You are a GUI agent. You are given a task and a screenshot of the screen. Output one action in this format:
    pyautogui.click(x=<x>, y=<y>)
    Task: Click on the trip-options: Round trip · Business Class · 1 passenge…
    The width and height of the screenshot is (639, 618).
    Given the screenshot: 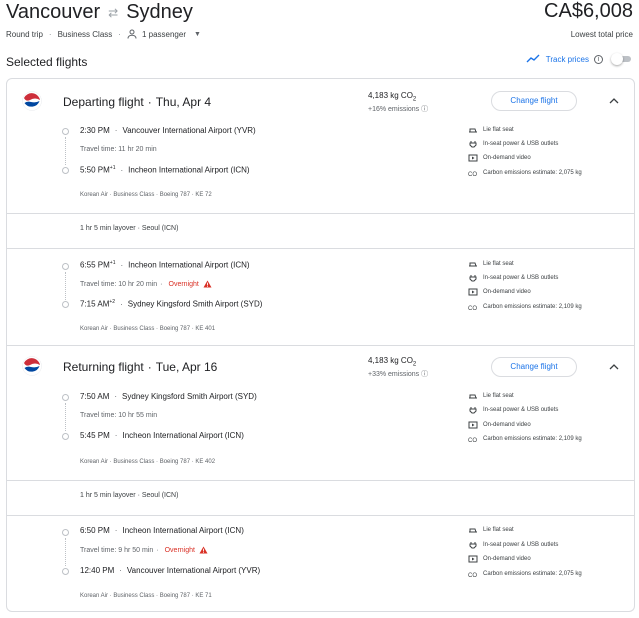 What is the action you would take?
    pyautogui.click(x=103, y=34)
    